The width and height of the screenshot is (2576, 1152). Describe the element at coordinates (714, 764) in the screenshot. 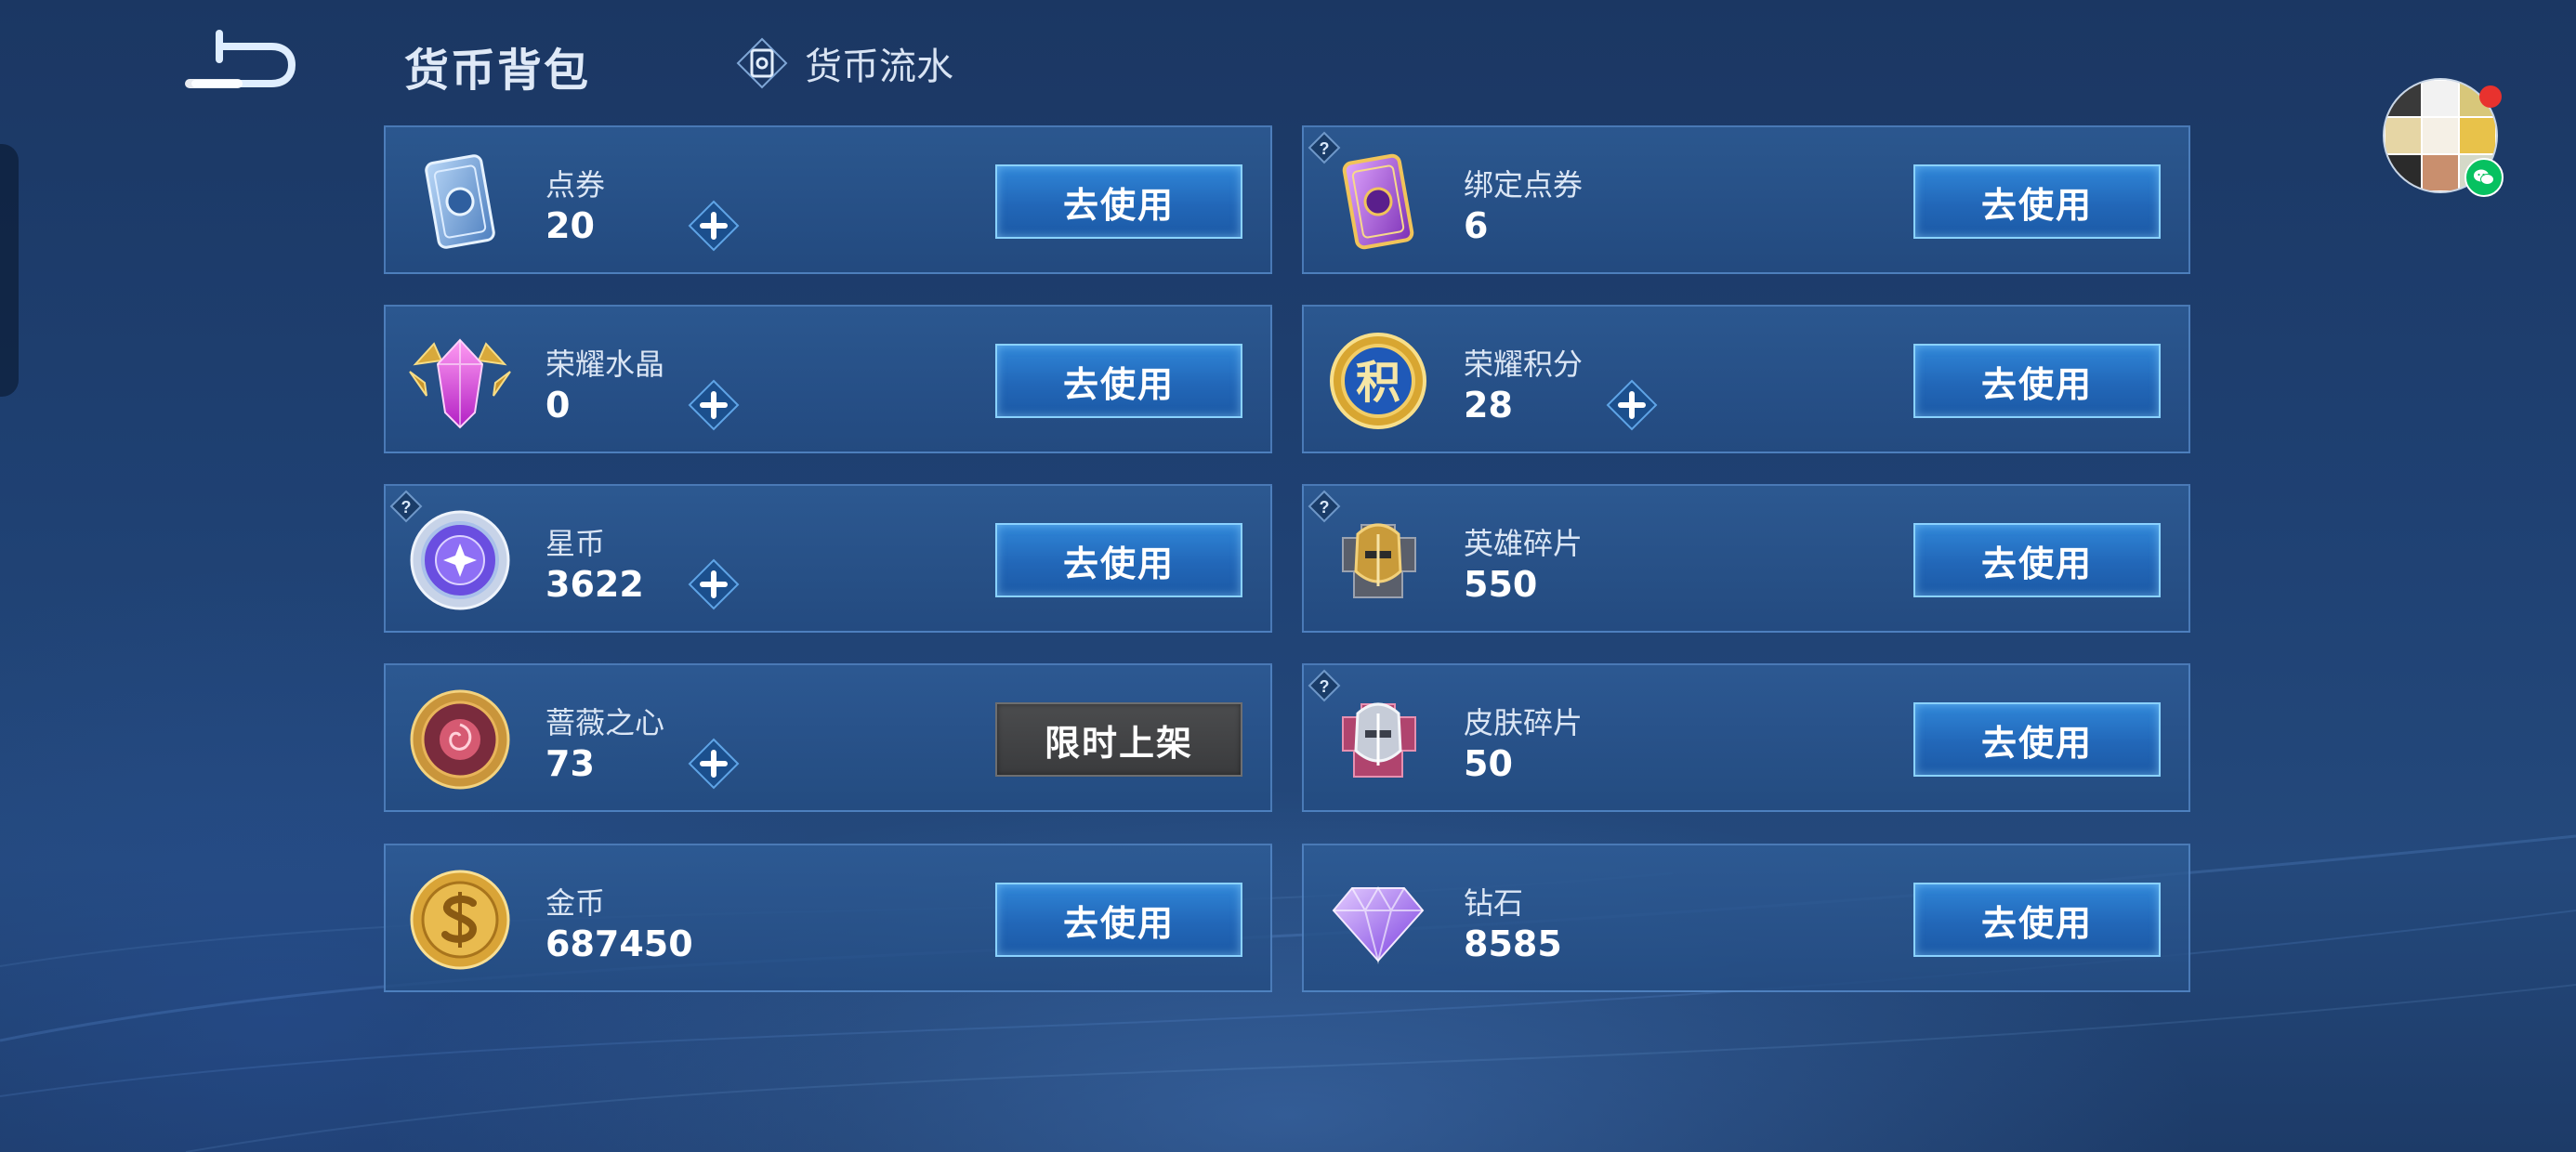

I see `add-rose-heart-button` at that location.